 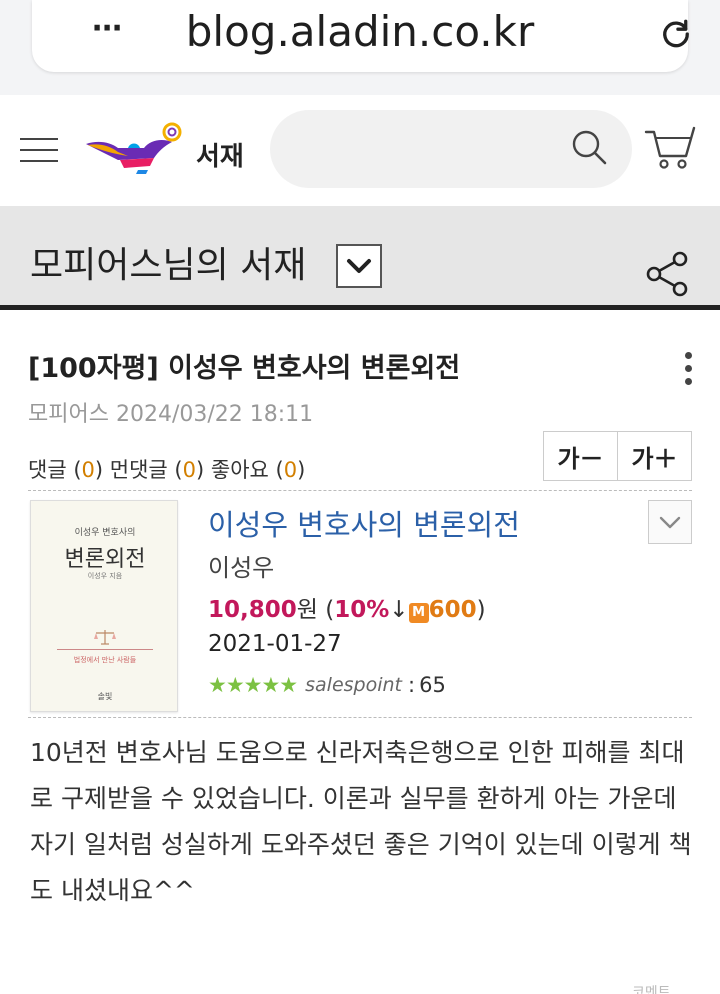 I want to click on logo-text: 서재, so click(x=220, y=154).